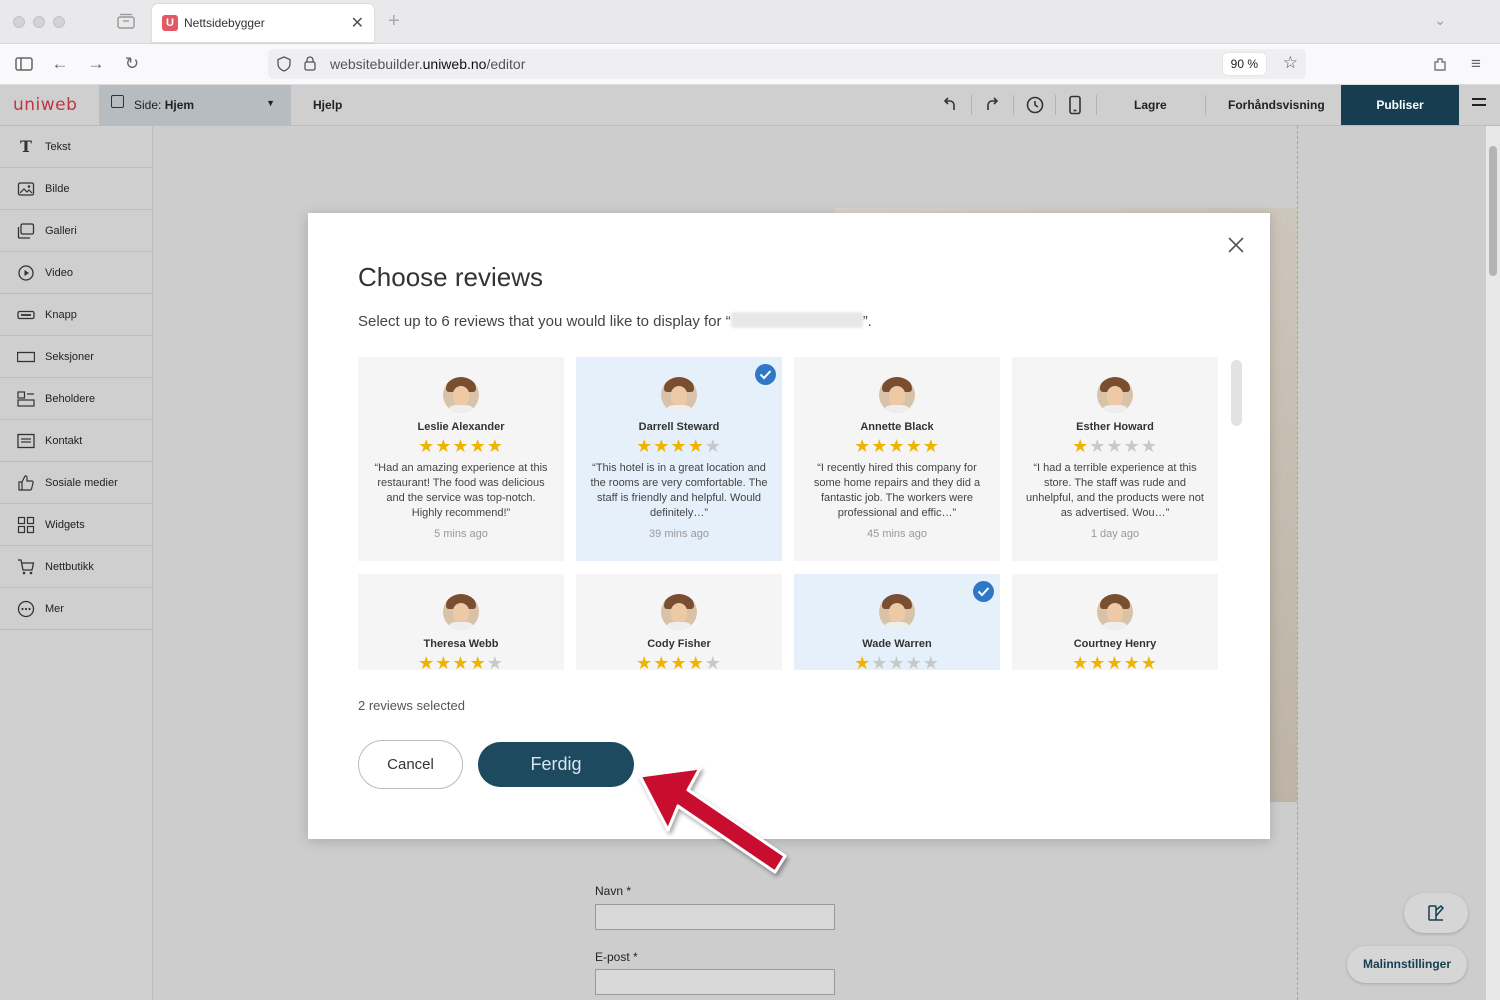 This screenshot has height=1000, width=1500. I want to click on shield-icon, so click(284, 64).